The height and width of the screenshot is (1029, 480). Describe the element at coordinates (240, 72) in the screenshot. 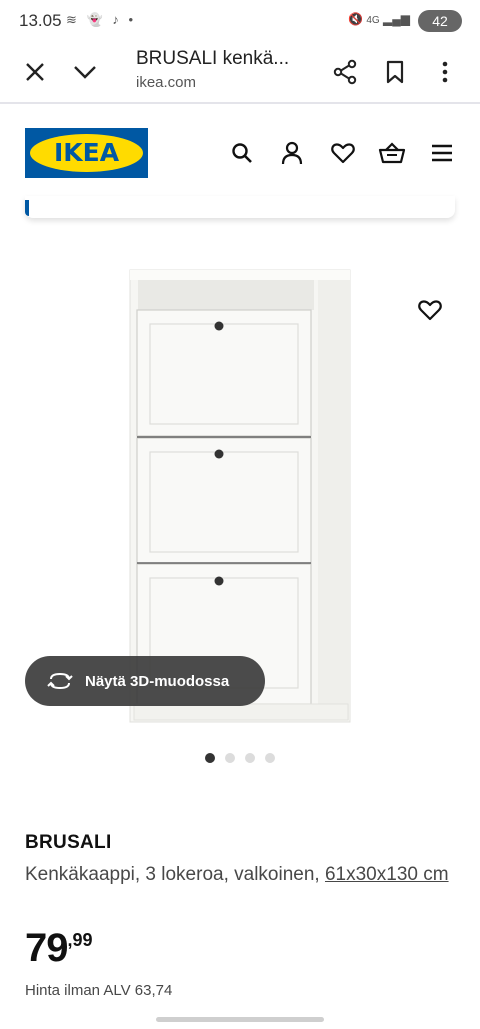

I see `browser-toolbar: BRUSALI kenkä... ikea.com` at that location.